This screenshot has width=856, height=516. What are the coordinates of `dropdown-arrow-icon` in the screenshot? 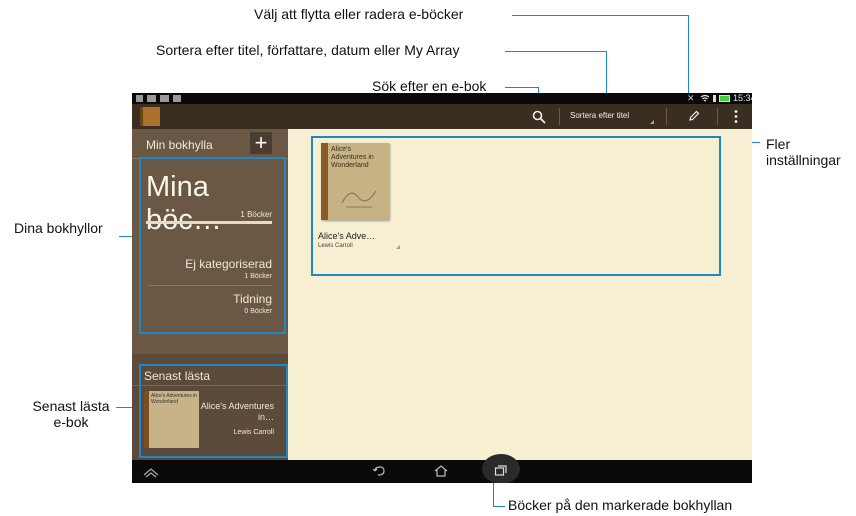 It's located at (652, 122).